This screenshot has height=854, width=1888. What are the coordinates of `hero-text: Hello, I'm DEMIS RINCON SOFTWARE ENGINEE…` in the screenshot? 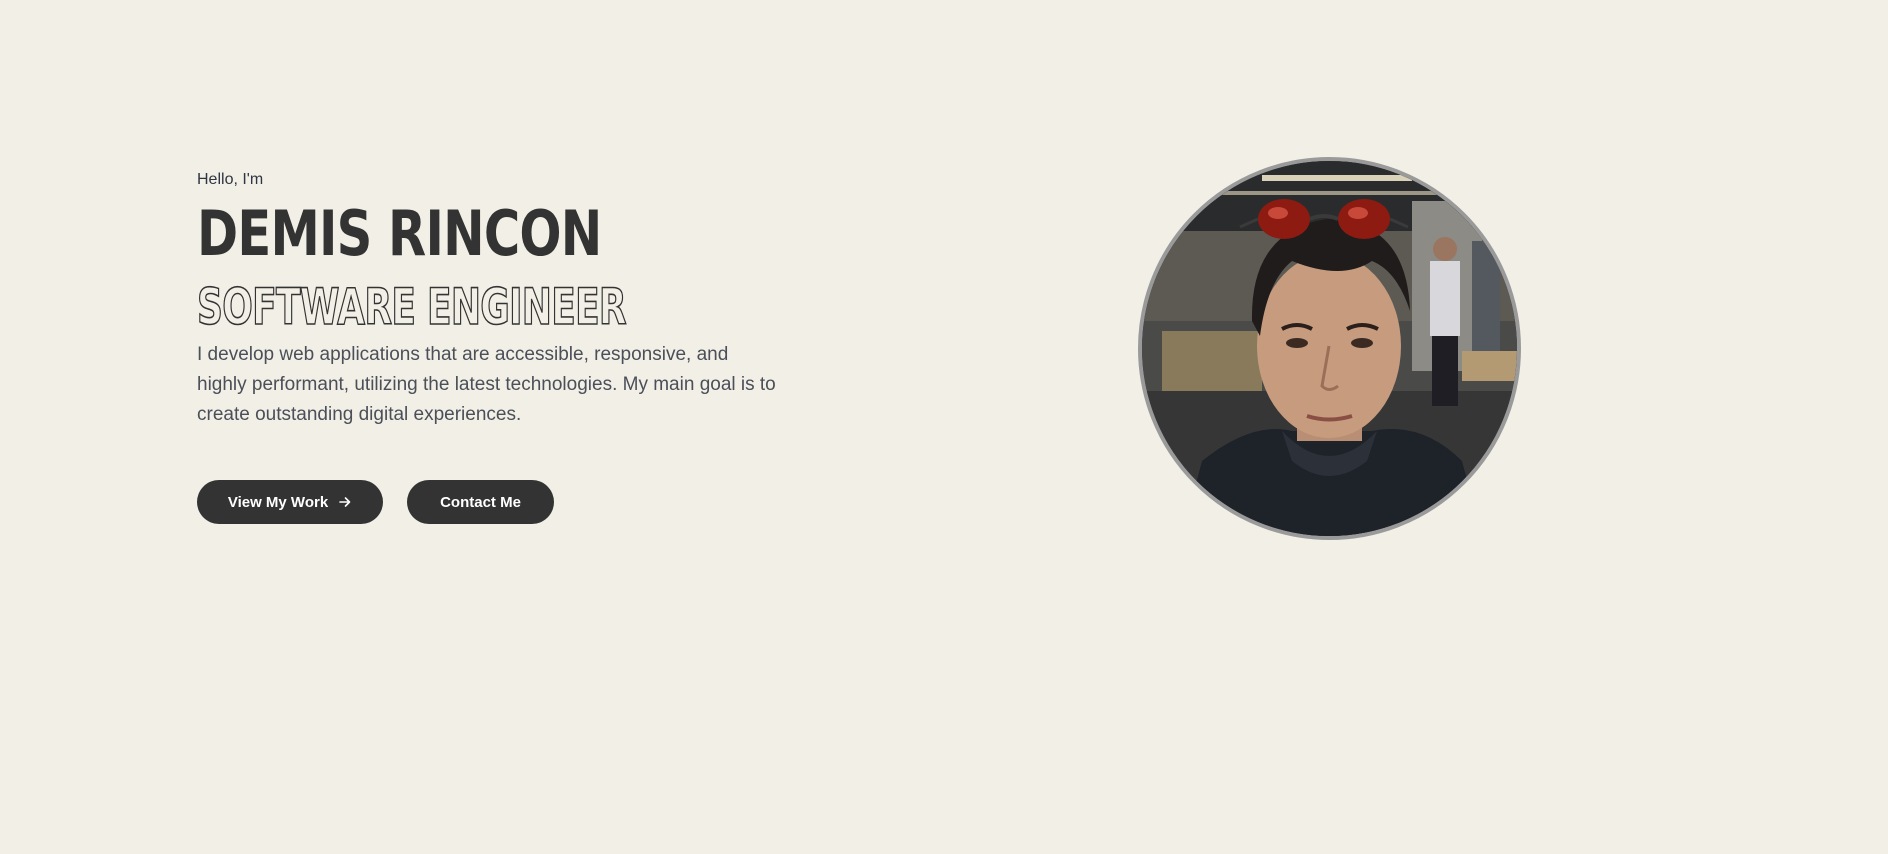 It's located at (496, 347).